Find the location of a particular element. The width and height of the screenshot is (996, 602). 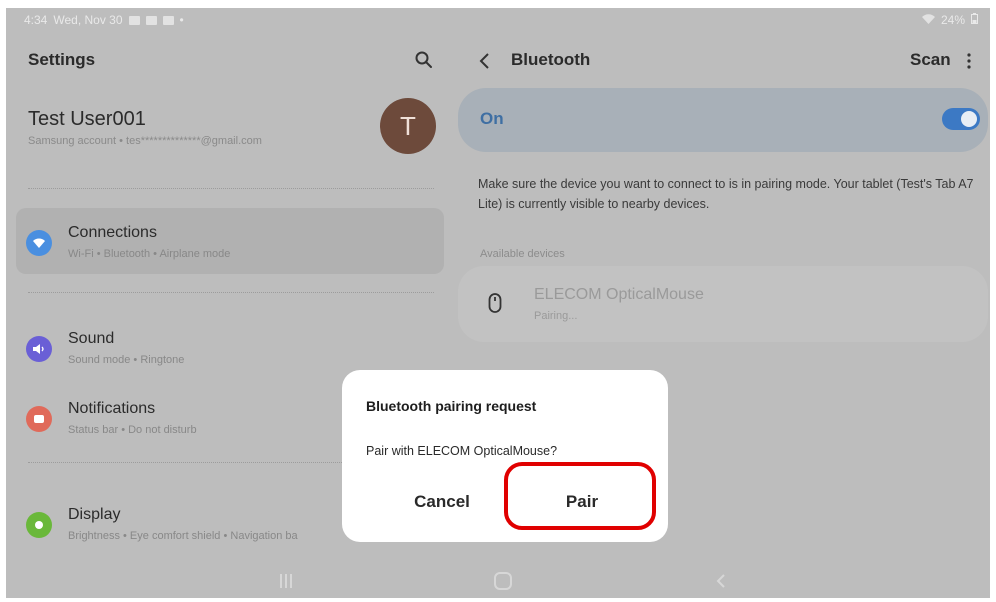

apps-notification-icon is located at coordinates (151, 20).